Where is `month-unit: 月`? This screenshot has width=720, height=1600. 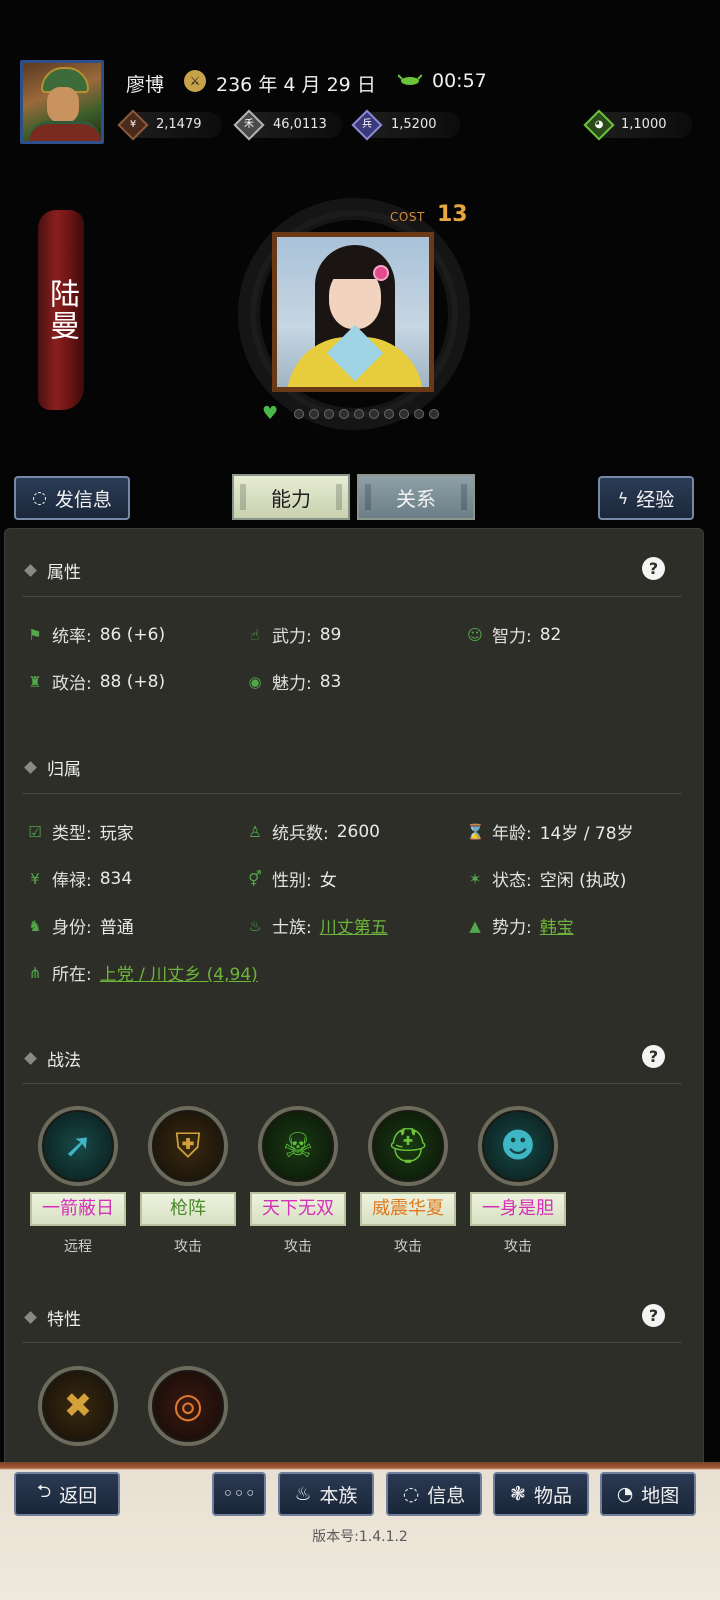
month-unit: 月 is located at coordinates (311, 85).